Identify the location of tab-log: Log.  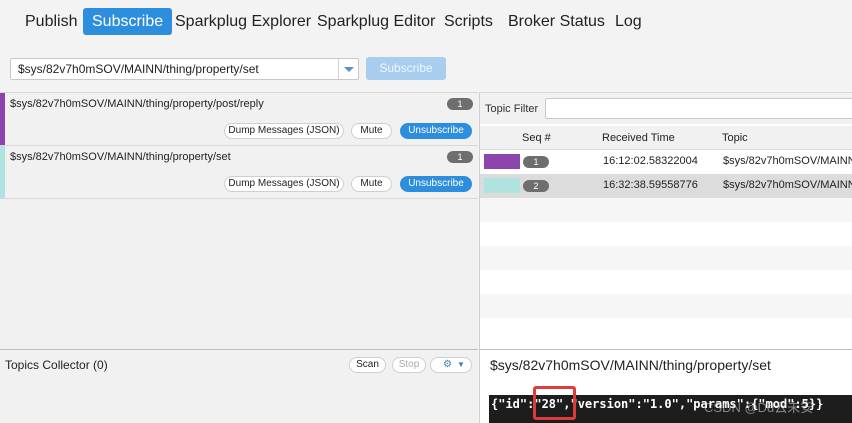
(628, 21).